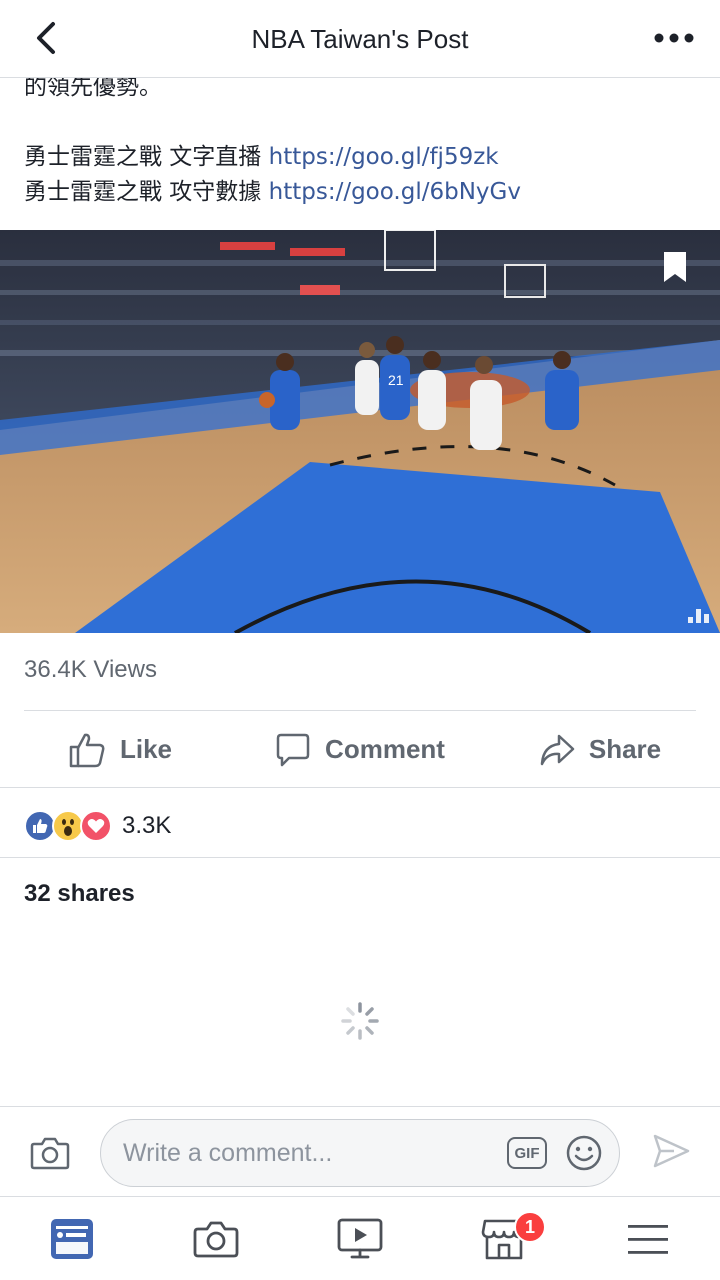 Image resolution: width=720 pixels, height=1280 pixels. I want to click on comment-composer: GIF, so click(360, 1151).